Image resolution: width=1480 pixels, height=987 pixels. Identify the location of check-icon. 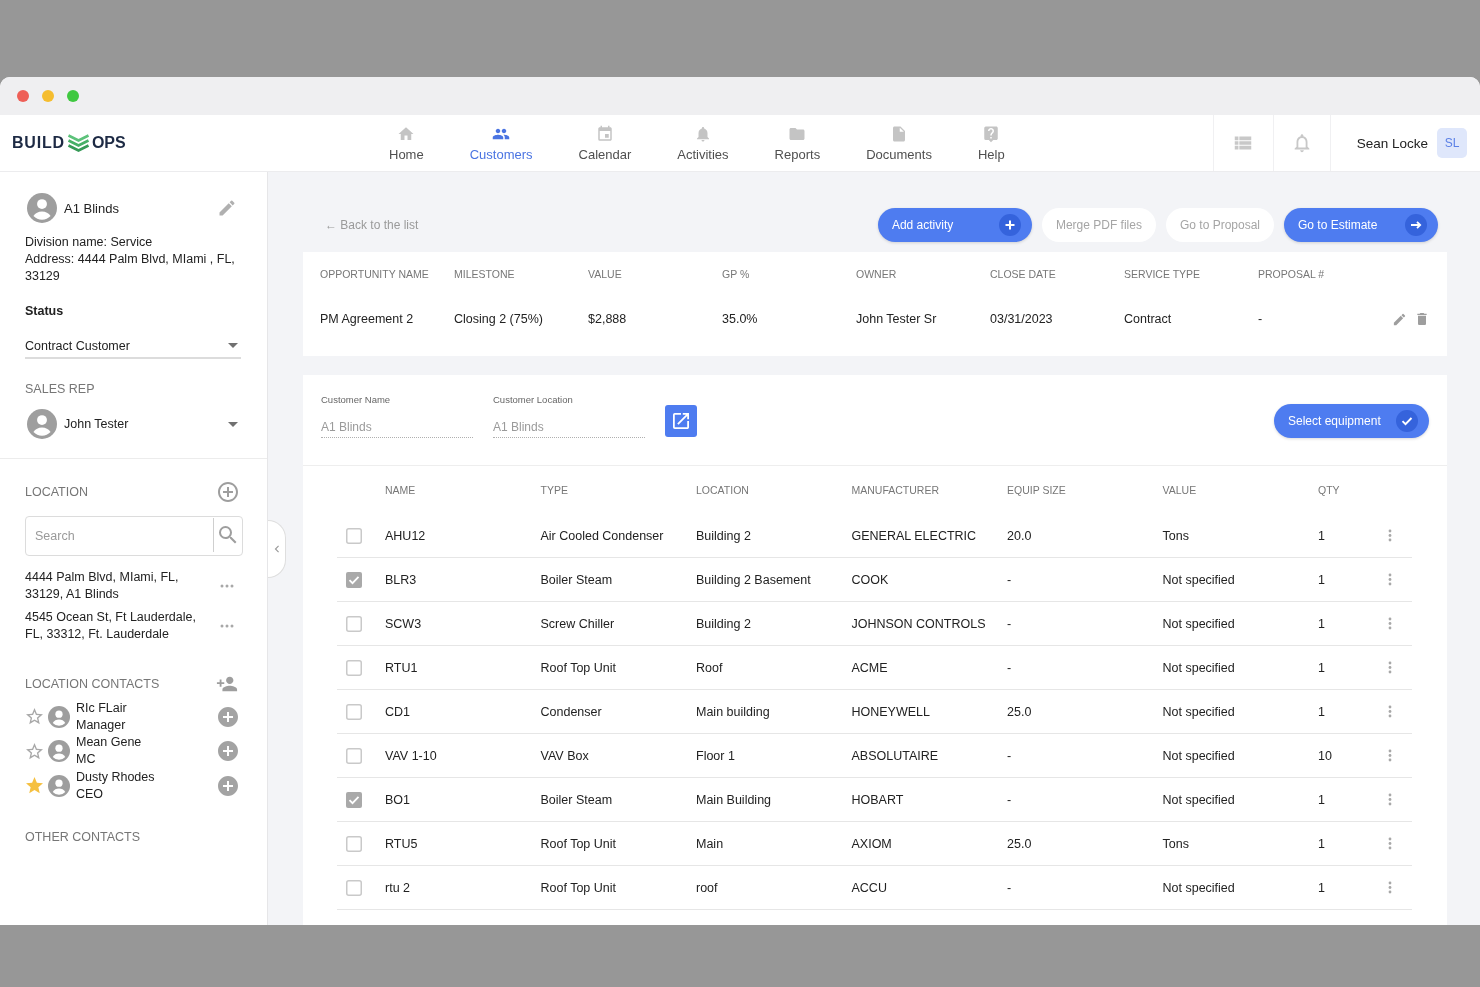
(1407, 421).